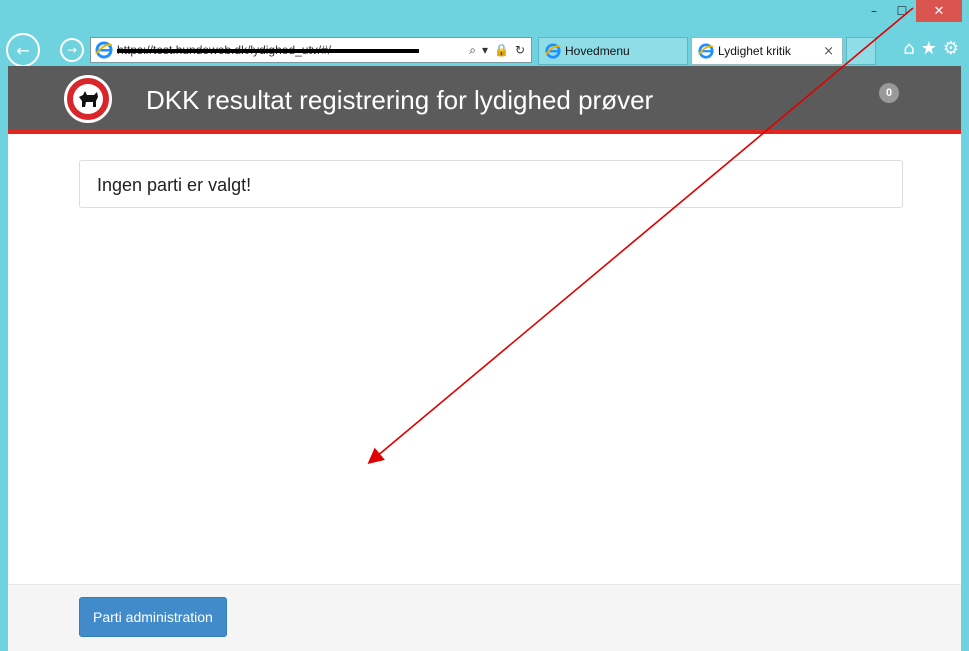 Image resolution: width=969 pixels, height=651 pixels. What do you see at coordinates (491, 184) in the screenshot?
I see `info-panel: Ingen parti er valgt!` at bounding box center [491, 184].